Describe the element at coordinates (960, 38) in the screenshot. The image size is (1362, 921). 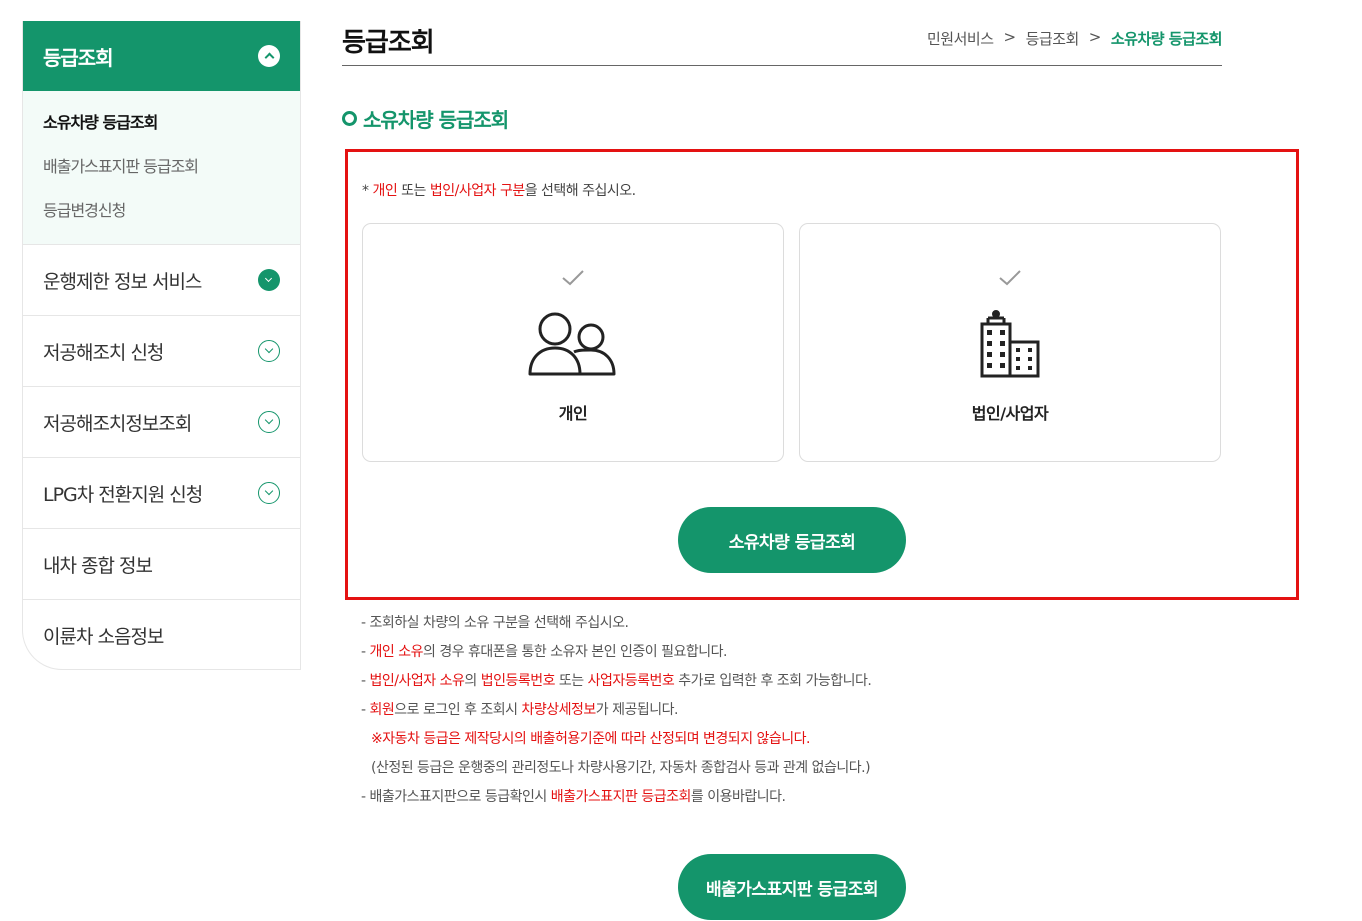
I see `breadcrumb-item: 민원서비스` at that location.